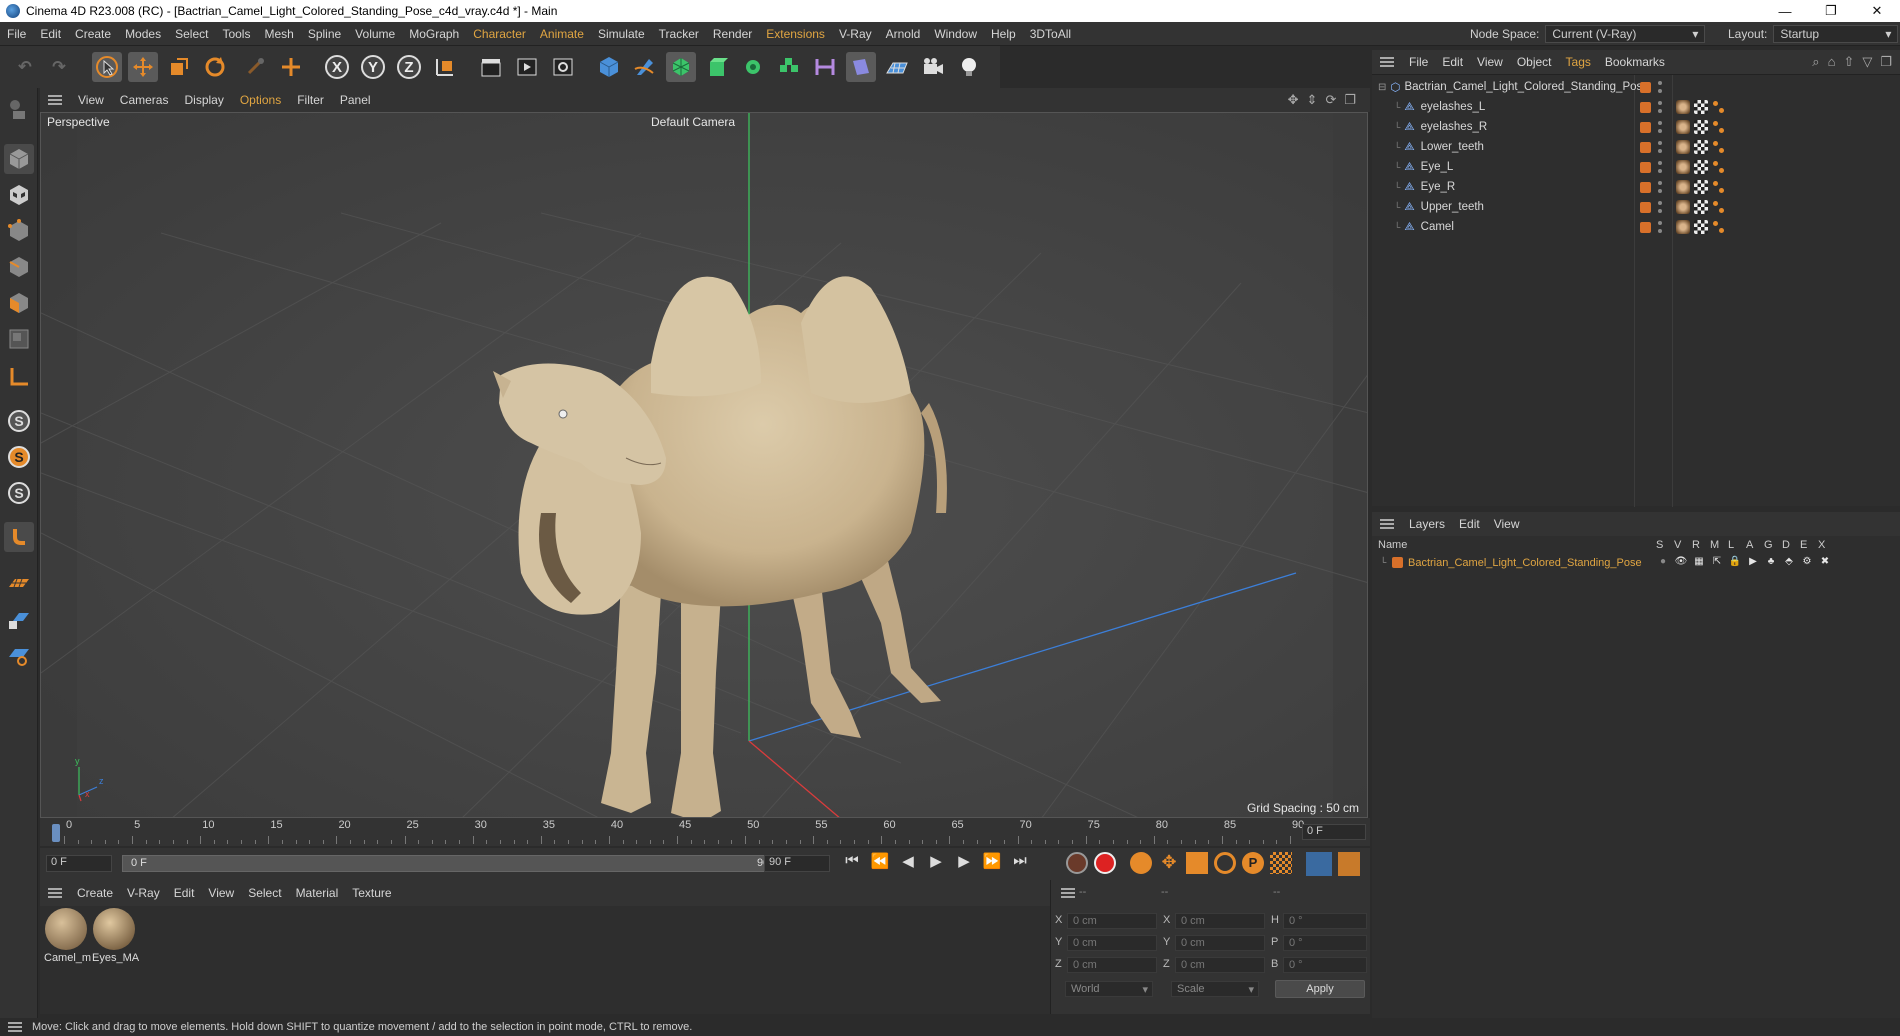 The height and width of the screenshot is (1036, 1900). What do you see at coordinates (1789, 561) in the screenshot?
I see `deformer-icon: ⬘` at bounding box center [1789, 561].